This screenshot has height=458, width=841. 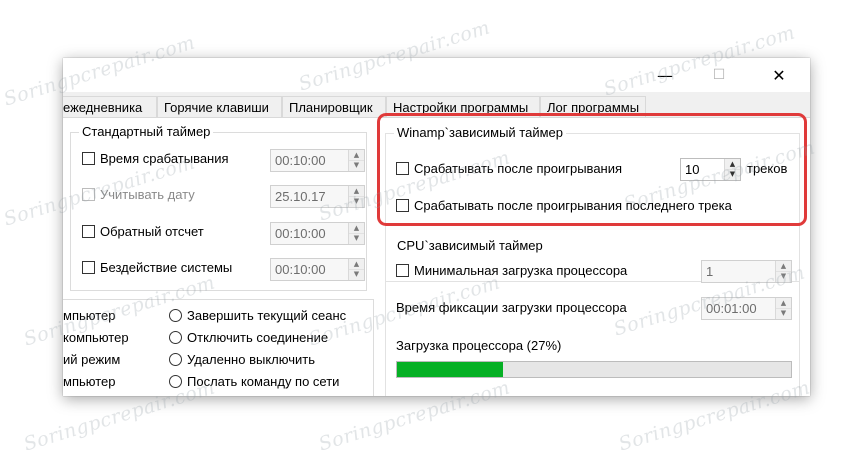 I want to click on countdown-spinner: 00:10:00 ▲ ▼, so click(x=317, y=233).